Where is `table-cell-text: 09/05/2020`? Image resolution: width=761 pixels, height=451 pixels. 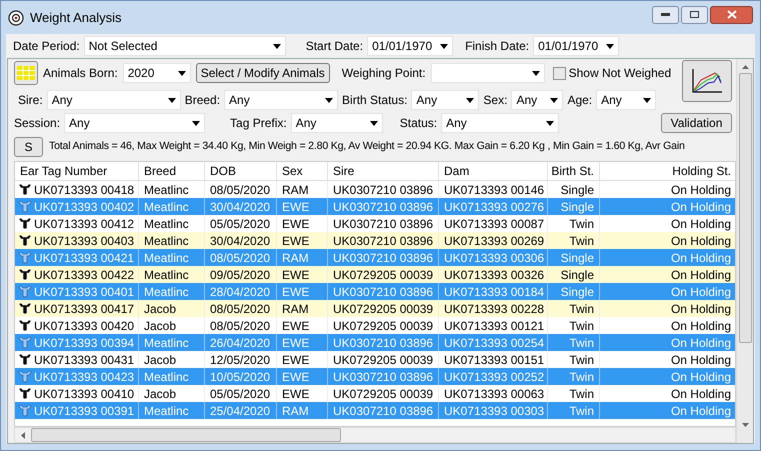 table-cell-text: 09/05/2020 is located at coordinates (240, 275).